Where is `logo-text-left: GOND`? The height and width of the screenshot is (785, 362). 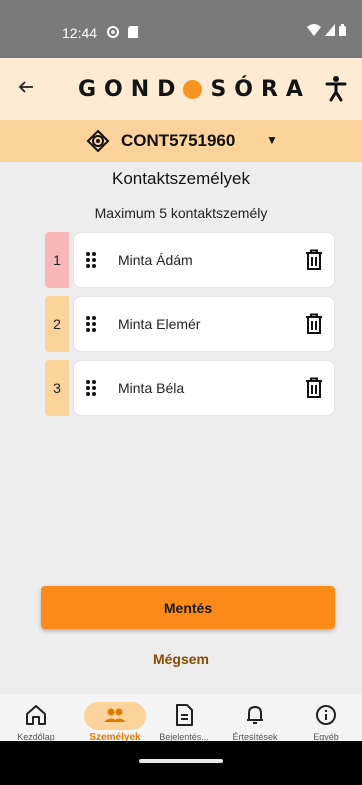
logo-text-left: GOND is located at coordinates (131, 89).